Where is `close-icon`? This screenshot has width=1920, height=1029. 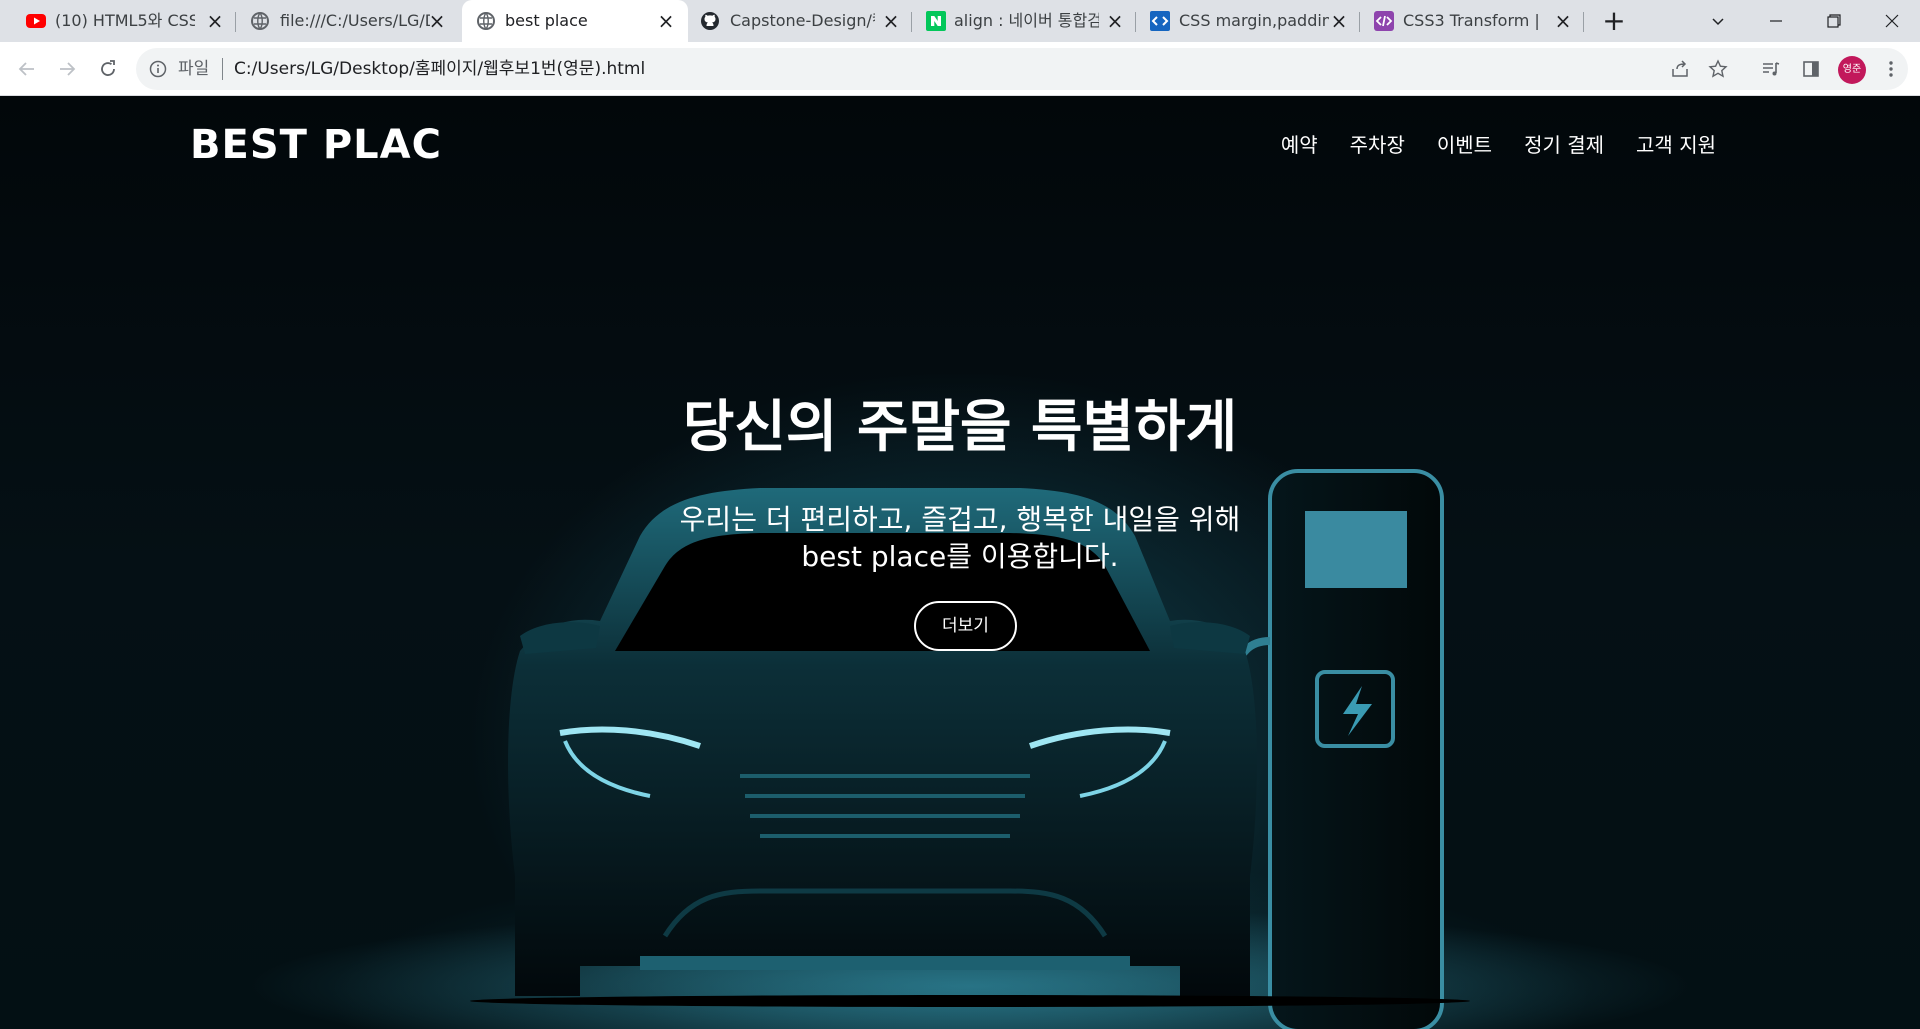 close-icon is located at coordinates (1892, 21).